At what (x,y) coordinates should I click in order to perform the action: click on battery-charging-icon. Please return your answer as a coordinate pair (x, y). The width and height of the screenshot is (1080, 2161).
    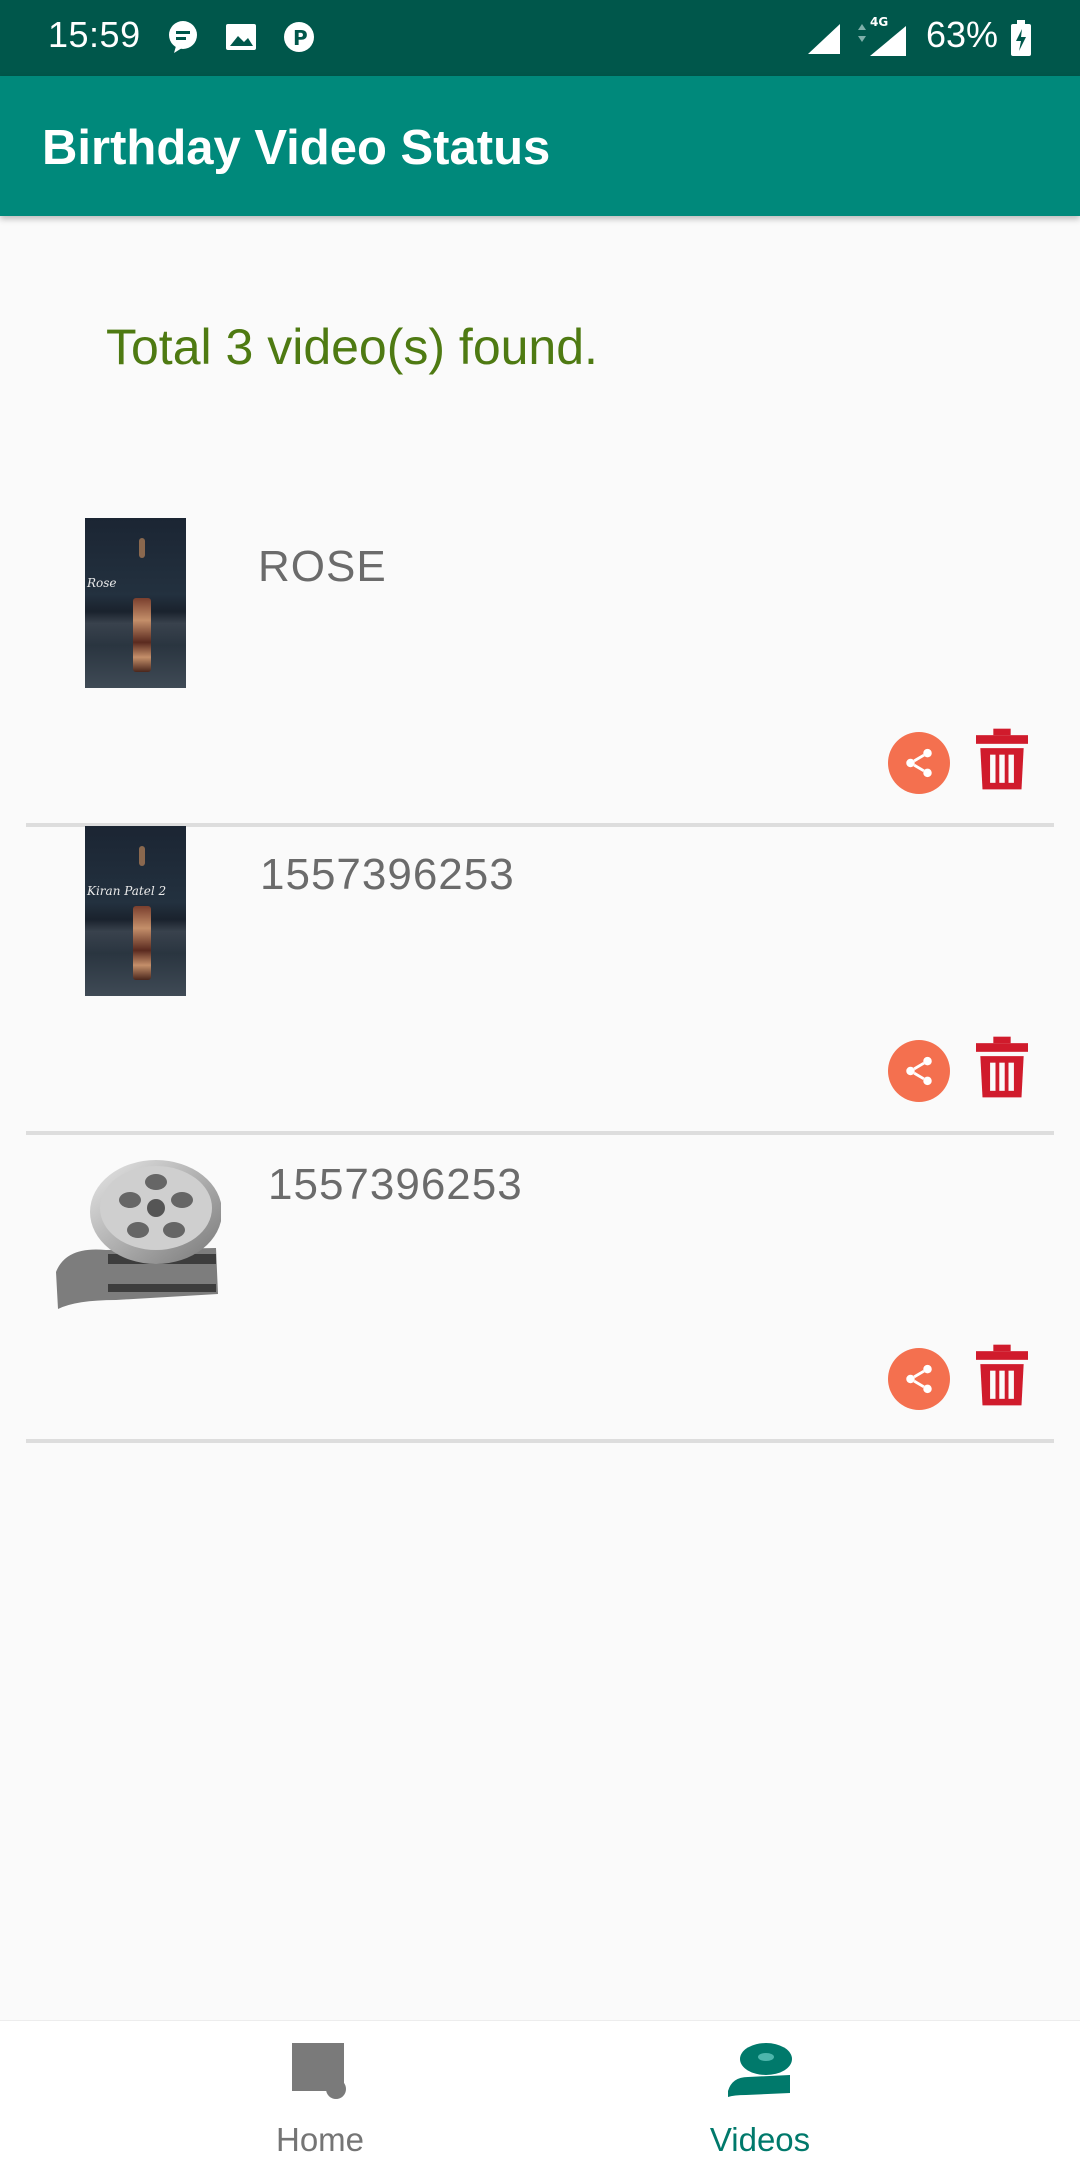
    Looking at the image, I should click on (1021, 38).